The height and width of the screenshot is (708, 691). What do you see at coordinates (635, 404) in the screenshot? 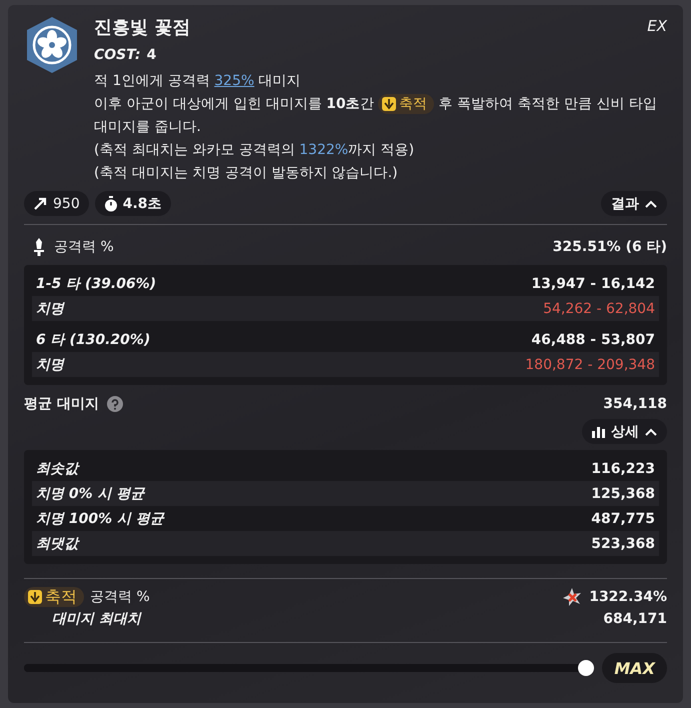
I see `average-value: 354,118` at bounding box center [635, 404].